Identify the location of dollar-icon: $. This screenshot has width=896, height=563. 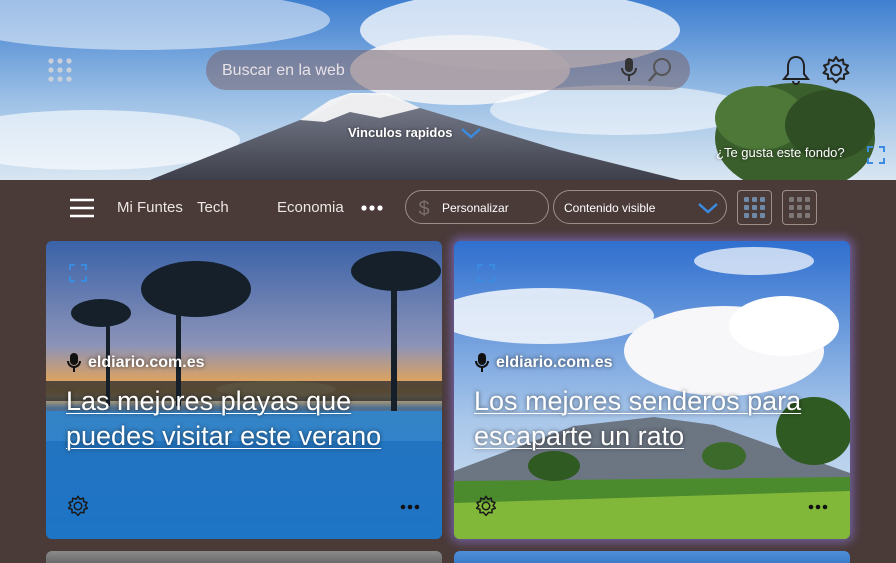
(423, 208).